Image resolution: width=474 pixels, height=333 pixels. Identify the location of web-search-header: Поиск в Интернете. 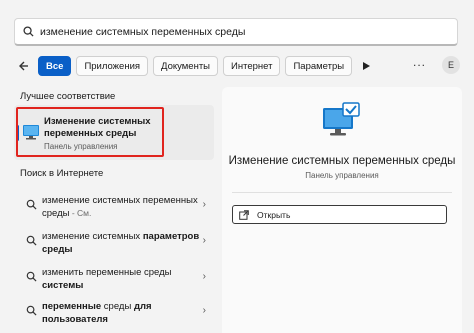
(62, 173).